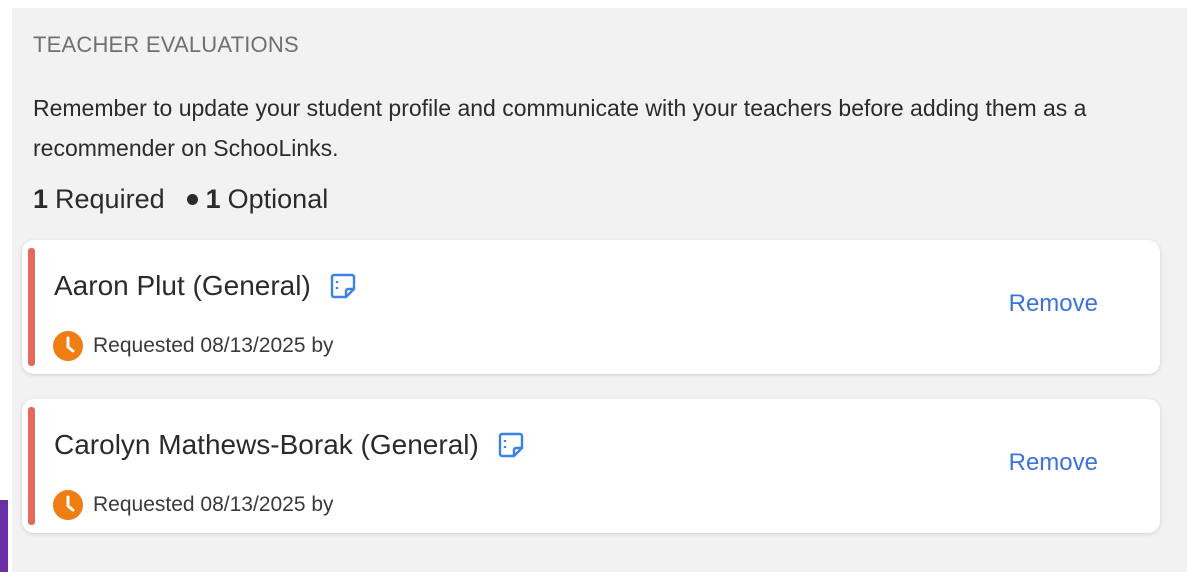 This screenshot has height=572, width=1187. I want to click on optional-count: 1, so click(213, 199).